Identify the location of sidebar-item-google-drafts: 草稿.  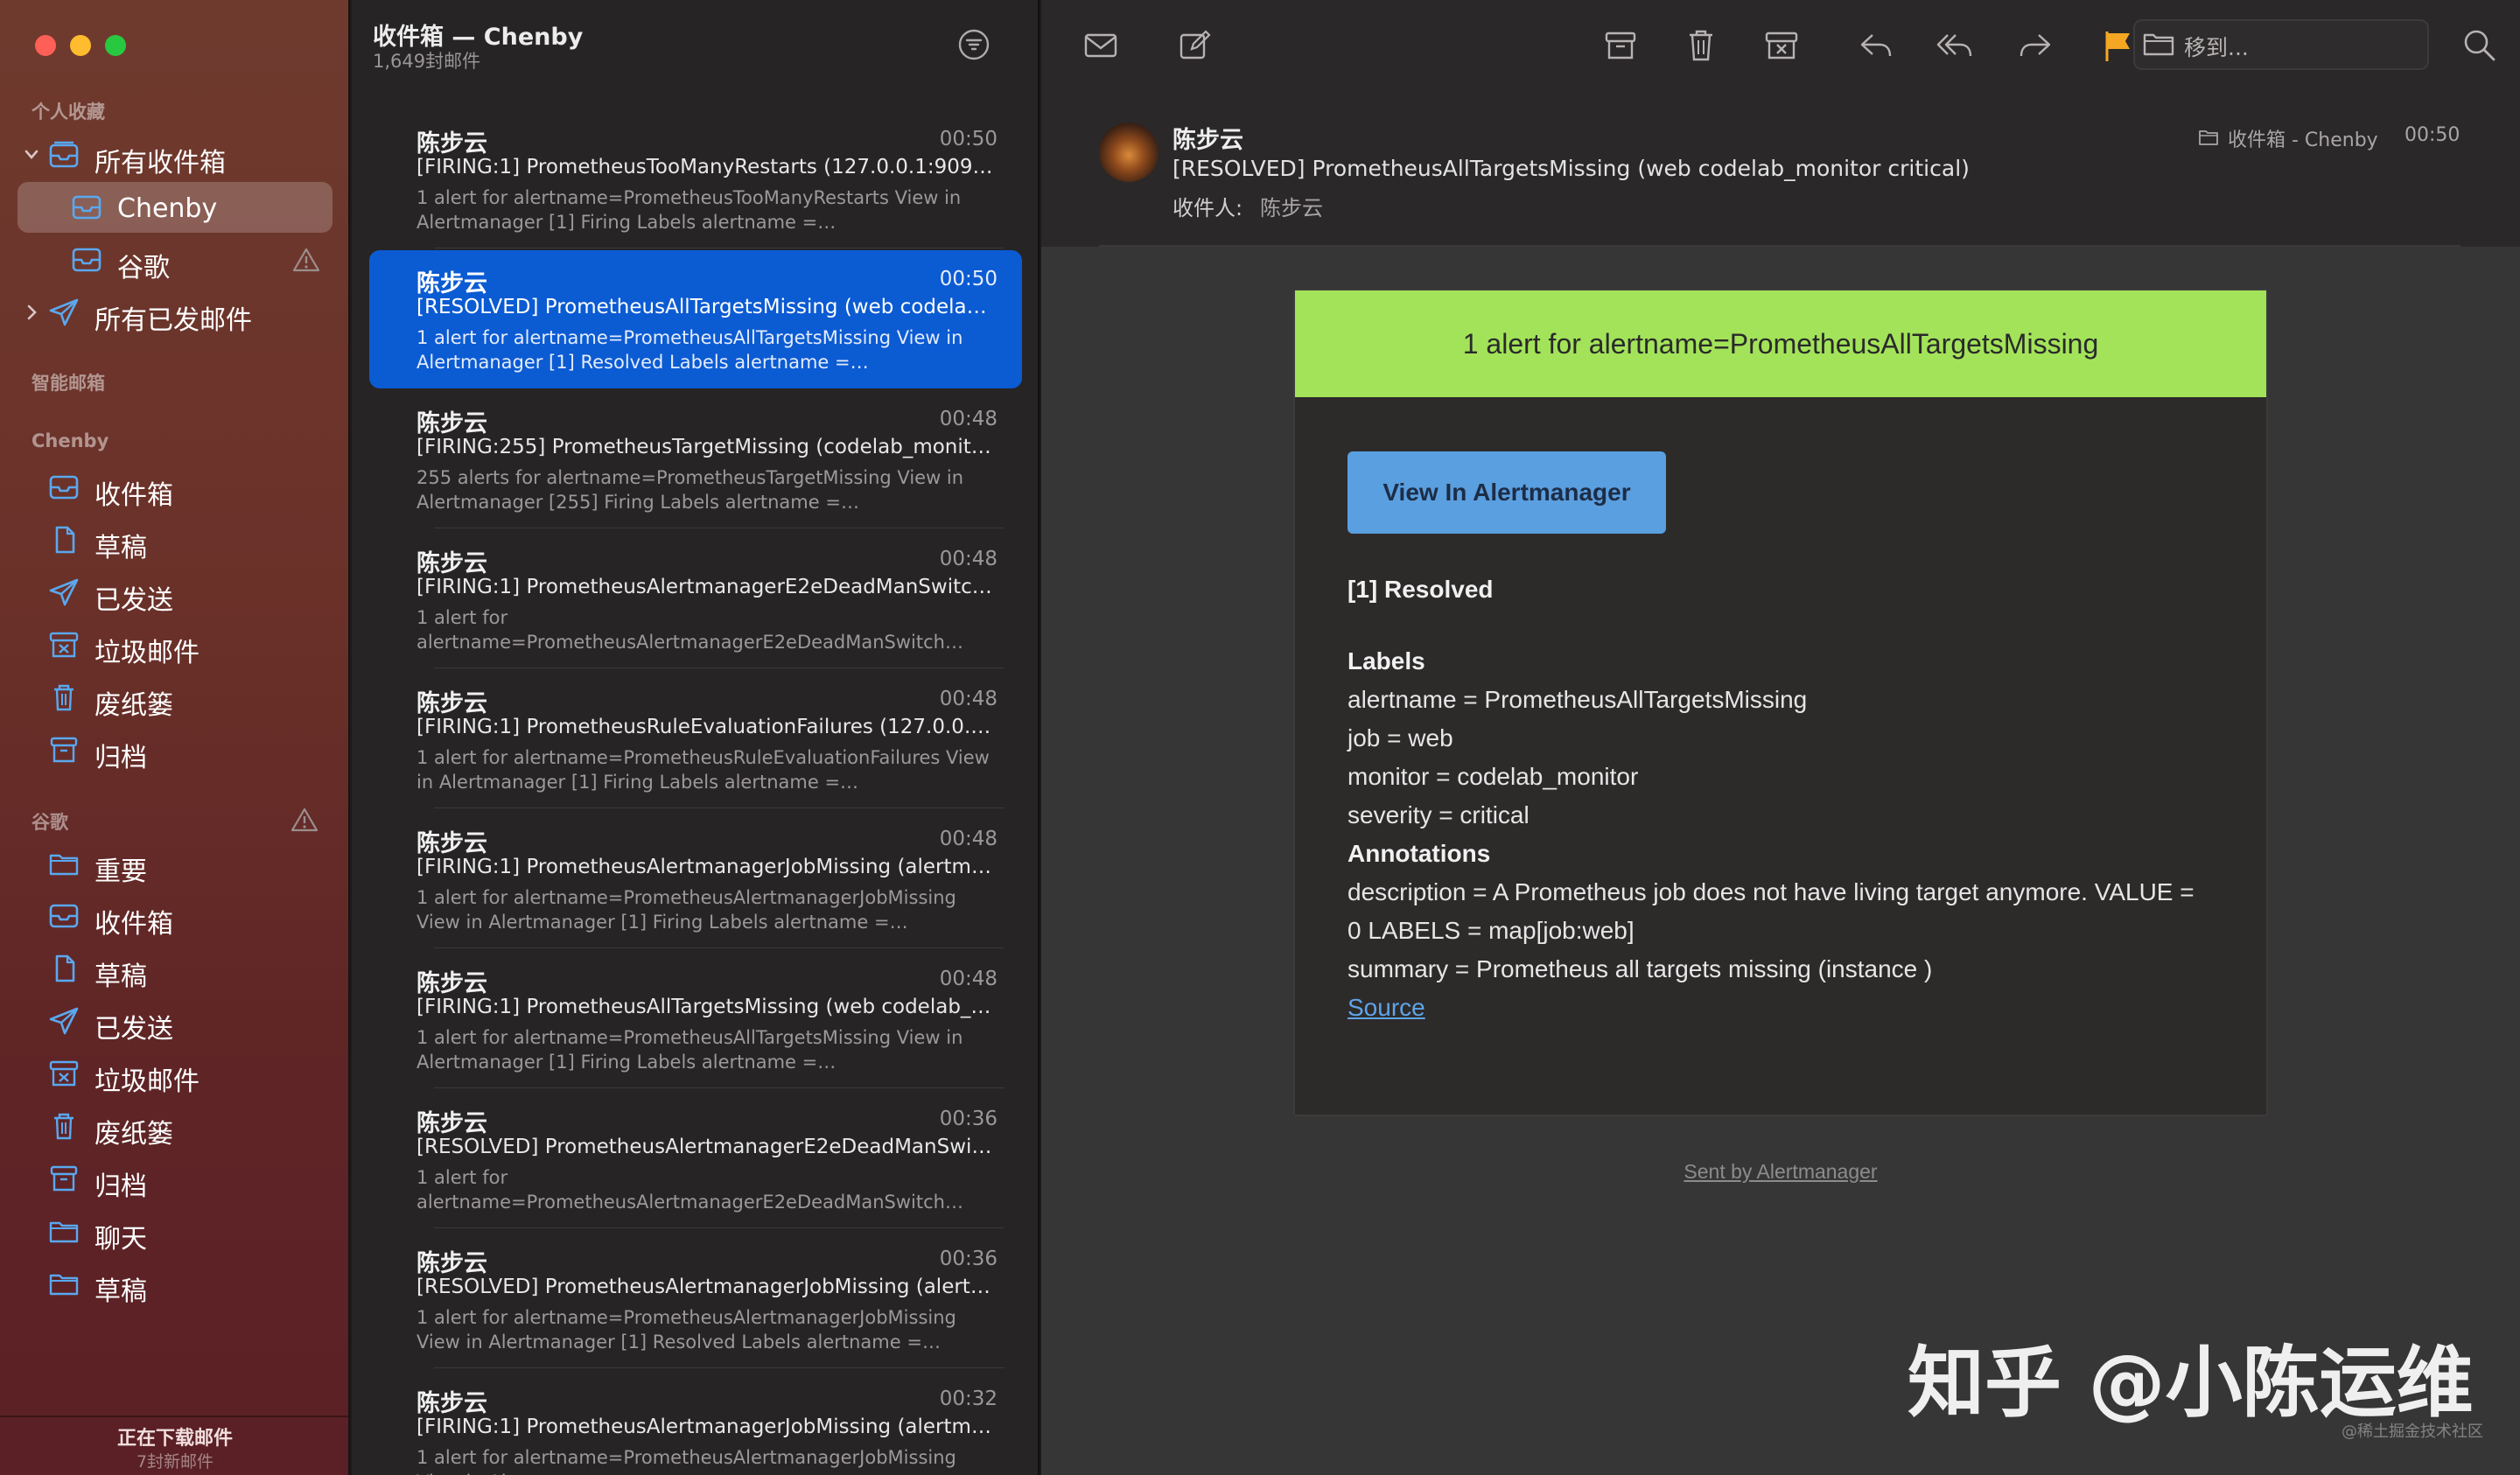
(175, 968).